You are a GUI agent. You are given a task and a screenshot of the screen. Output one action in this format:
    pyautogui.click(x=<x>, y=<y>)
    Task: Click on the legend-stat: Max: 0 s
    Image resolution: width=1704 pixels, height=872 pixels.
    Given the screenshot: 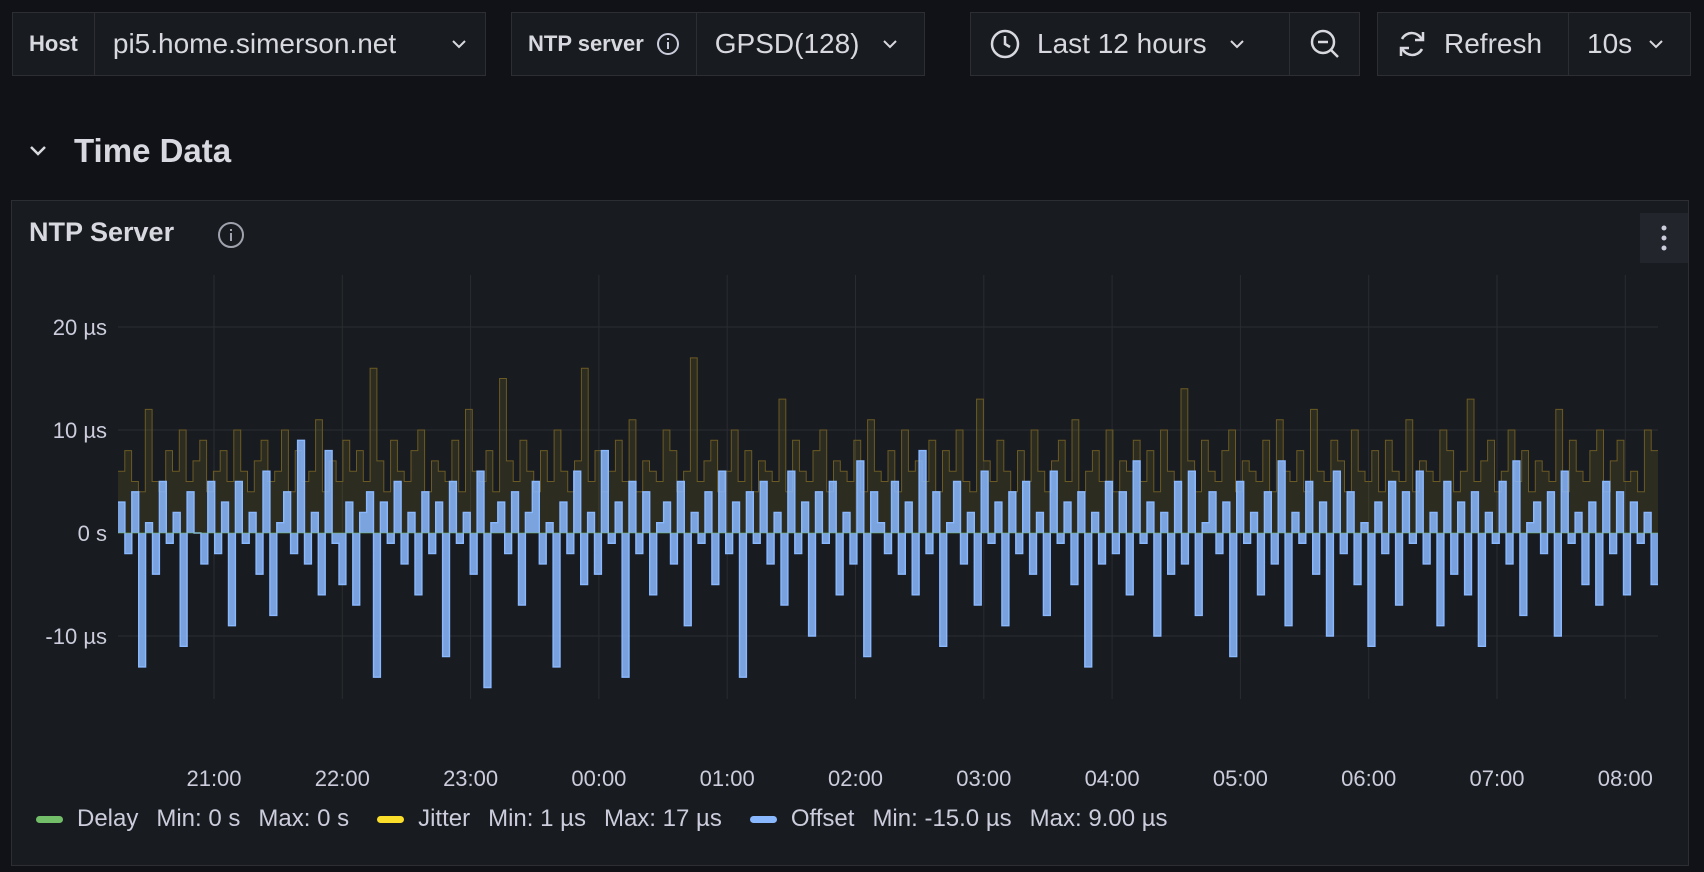 What is the action you would take?
    pyautogui.click(x=304, y=818)
    